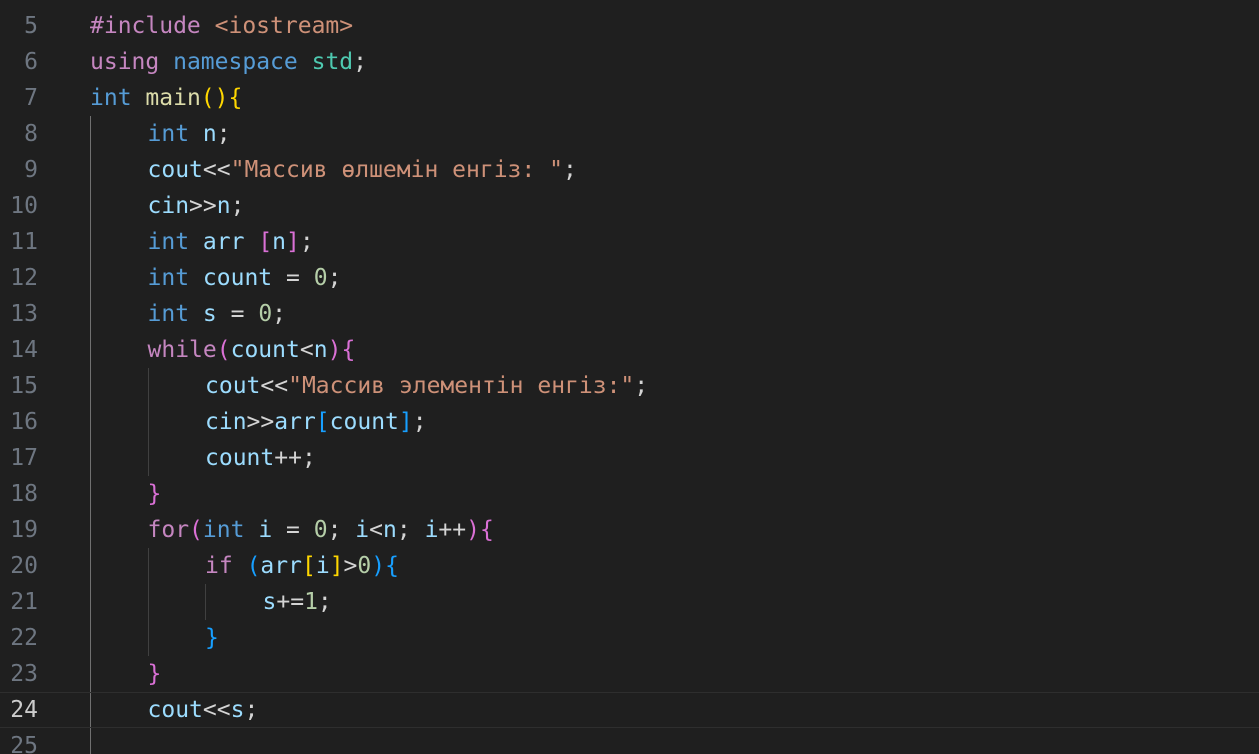  Describe the element at coordinates (214, 98) in the screenshot. I see `code-token: ()` at that location.